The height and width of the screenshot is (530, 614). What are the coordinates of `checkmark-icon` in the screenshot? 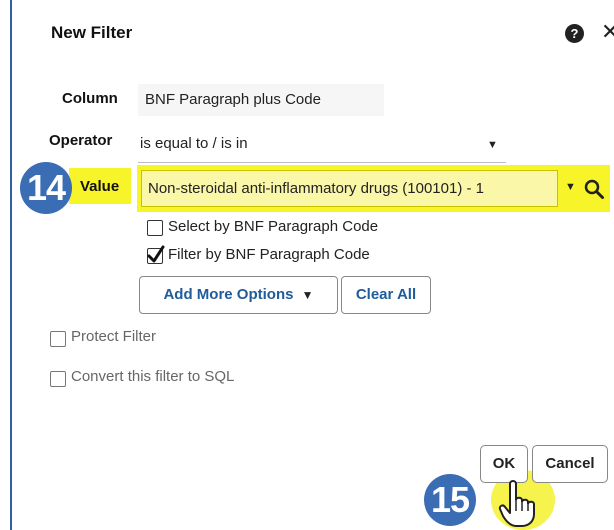 It's located at (156, 254).